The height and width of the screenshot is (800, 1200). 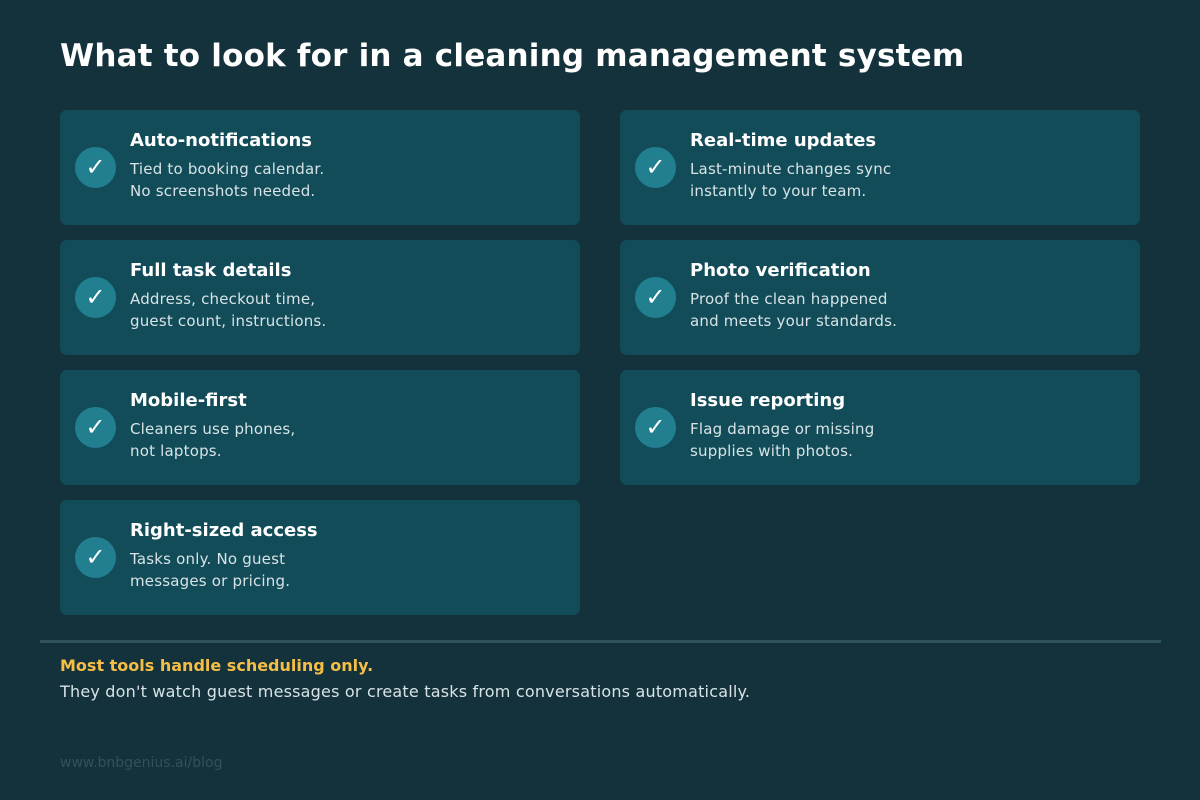 What do you see at coordinates (227, 169) in the screenshot?
I see `feature-description-line: Tied to booking calendar.` at bounding box center [227, 169].